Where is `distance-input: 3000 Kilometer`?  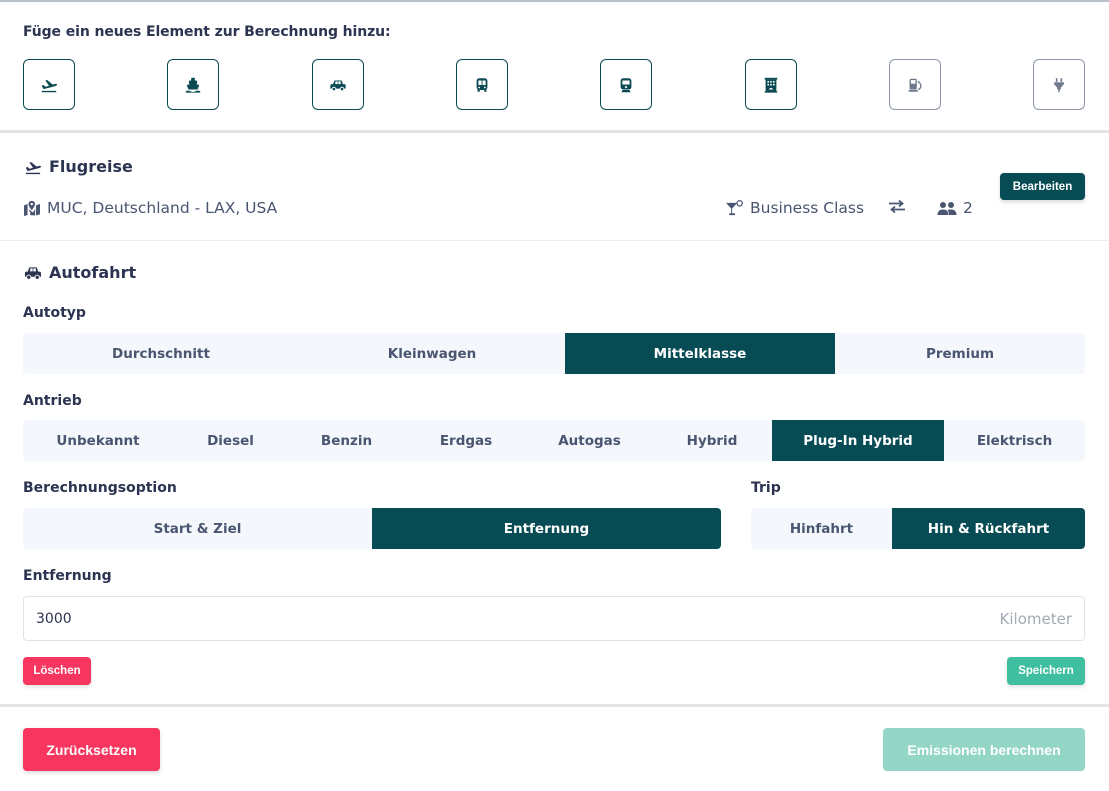 distance-input: 3000 Kilometer is located at coordinates (554, 618).